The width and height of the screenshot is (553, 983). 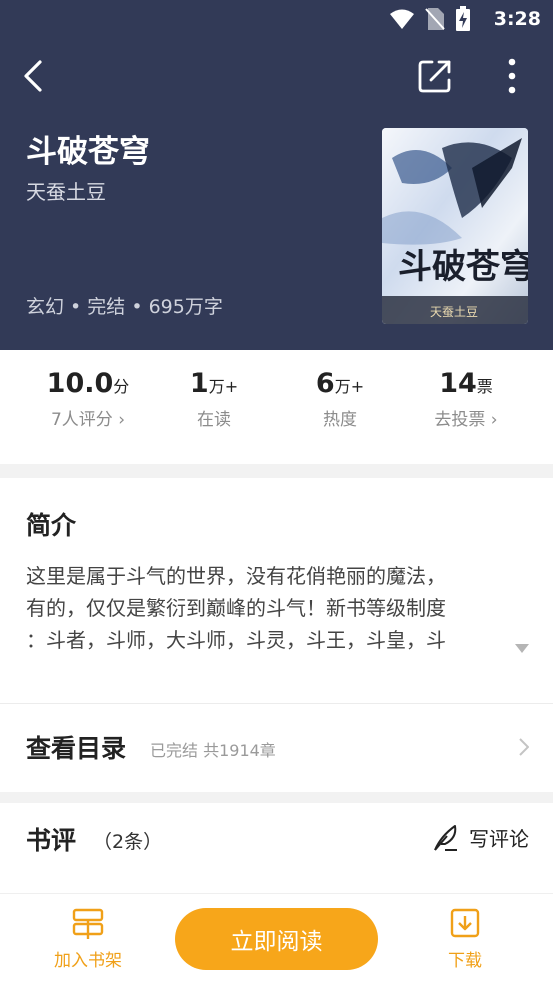 What do you see at coordinates (484, 386) in the screenshot?
I see `votes-unit: 票` at bounding box center [484, 386].